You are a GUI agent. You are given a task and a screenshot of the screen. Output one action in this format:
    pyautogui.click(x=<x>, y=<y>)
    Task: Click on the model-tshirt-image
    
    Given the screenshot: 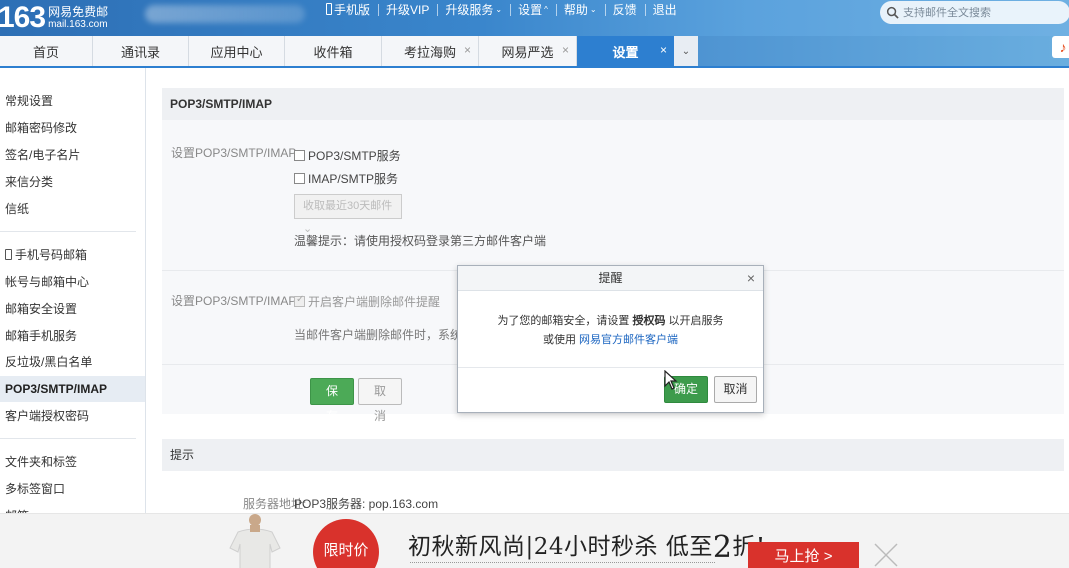 What is the action you would take?
    pyautogui.click(x=255, y=541)
    